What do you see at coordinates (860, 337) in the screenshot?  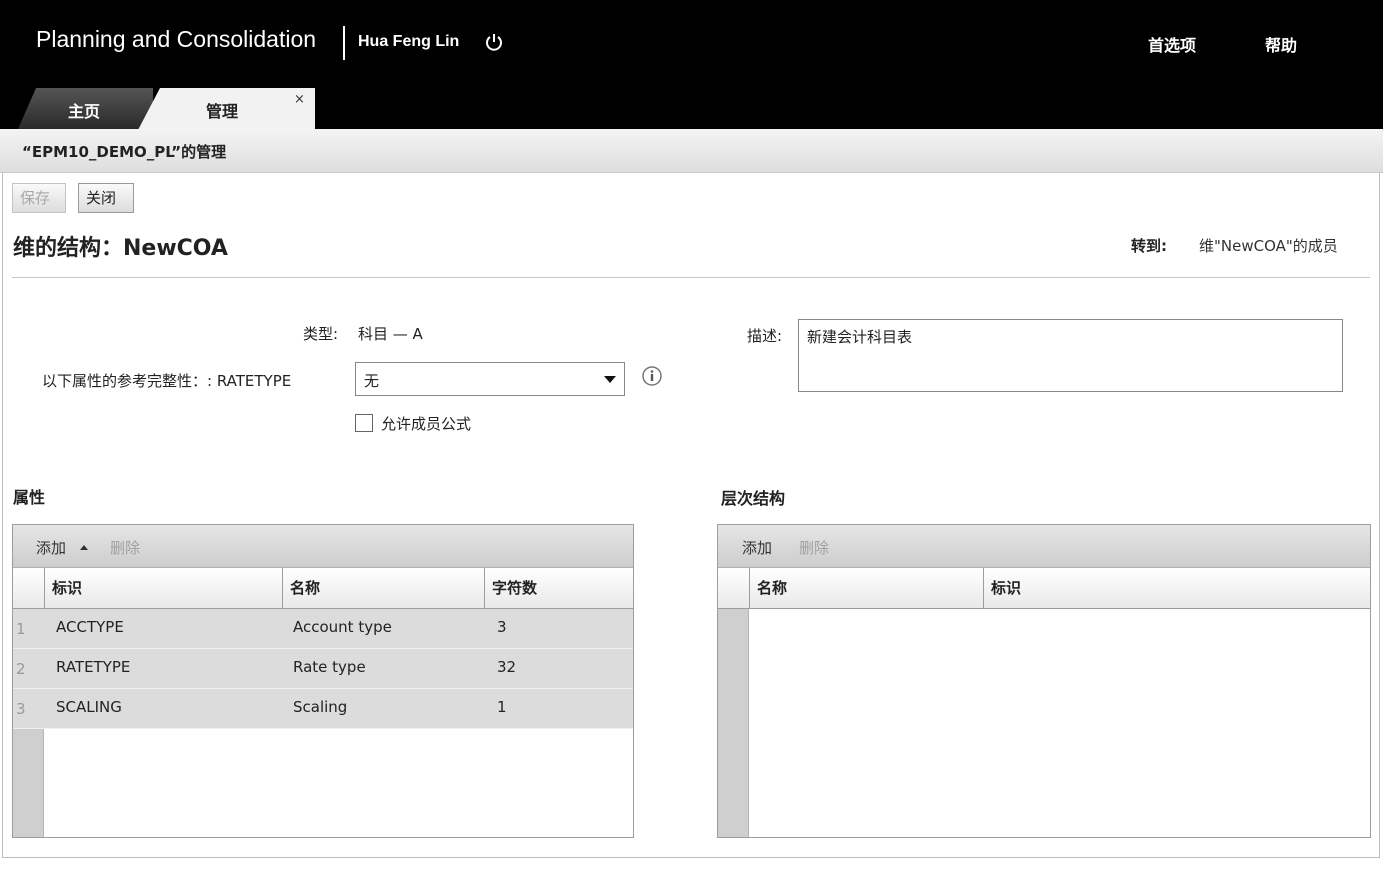 I see `description-value: 新建会计科目表` at bounding box center [860, 337].